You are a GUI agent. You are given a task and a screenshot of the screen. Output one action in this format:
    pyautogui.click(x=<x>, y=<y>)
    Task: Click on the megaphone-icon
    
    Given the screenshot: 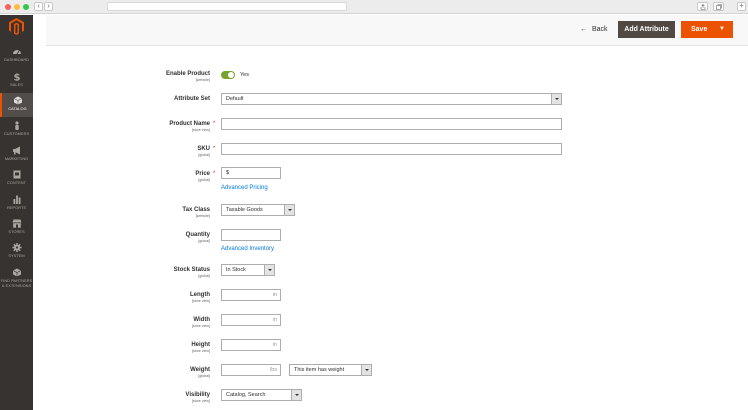 What is the action you would take?
    pyautogui.click(x=16, y=150)
    